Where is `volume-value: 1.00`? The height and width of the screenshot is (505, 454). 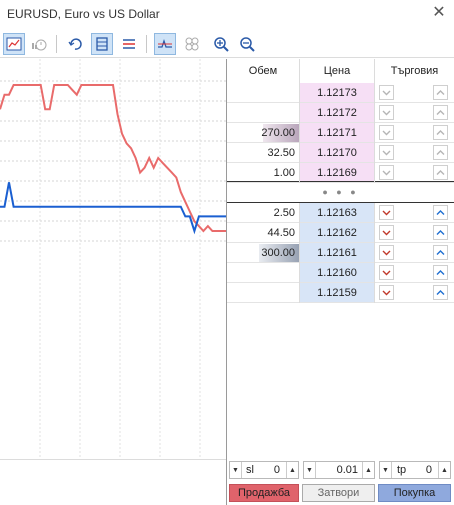
volume-value: 1.00 is located at coordinates (284, 173).